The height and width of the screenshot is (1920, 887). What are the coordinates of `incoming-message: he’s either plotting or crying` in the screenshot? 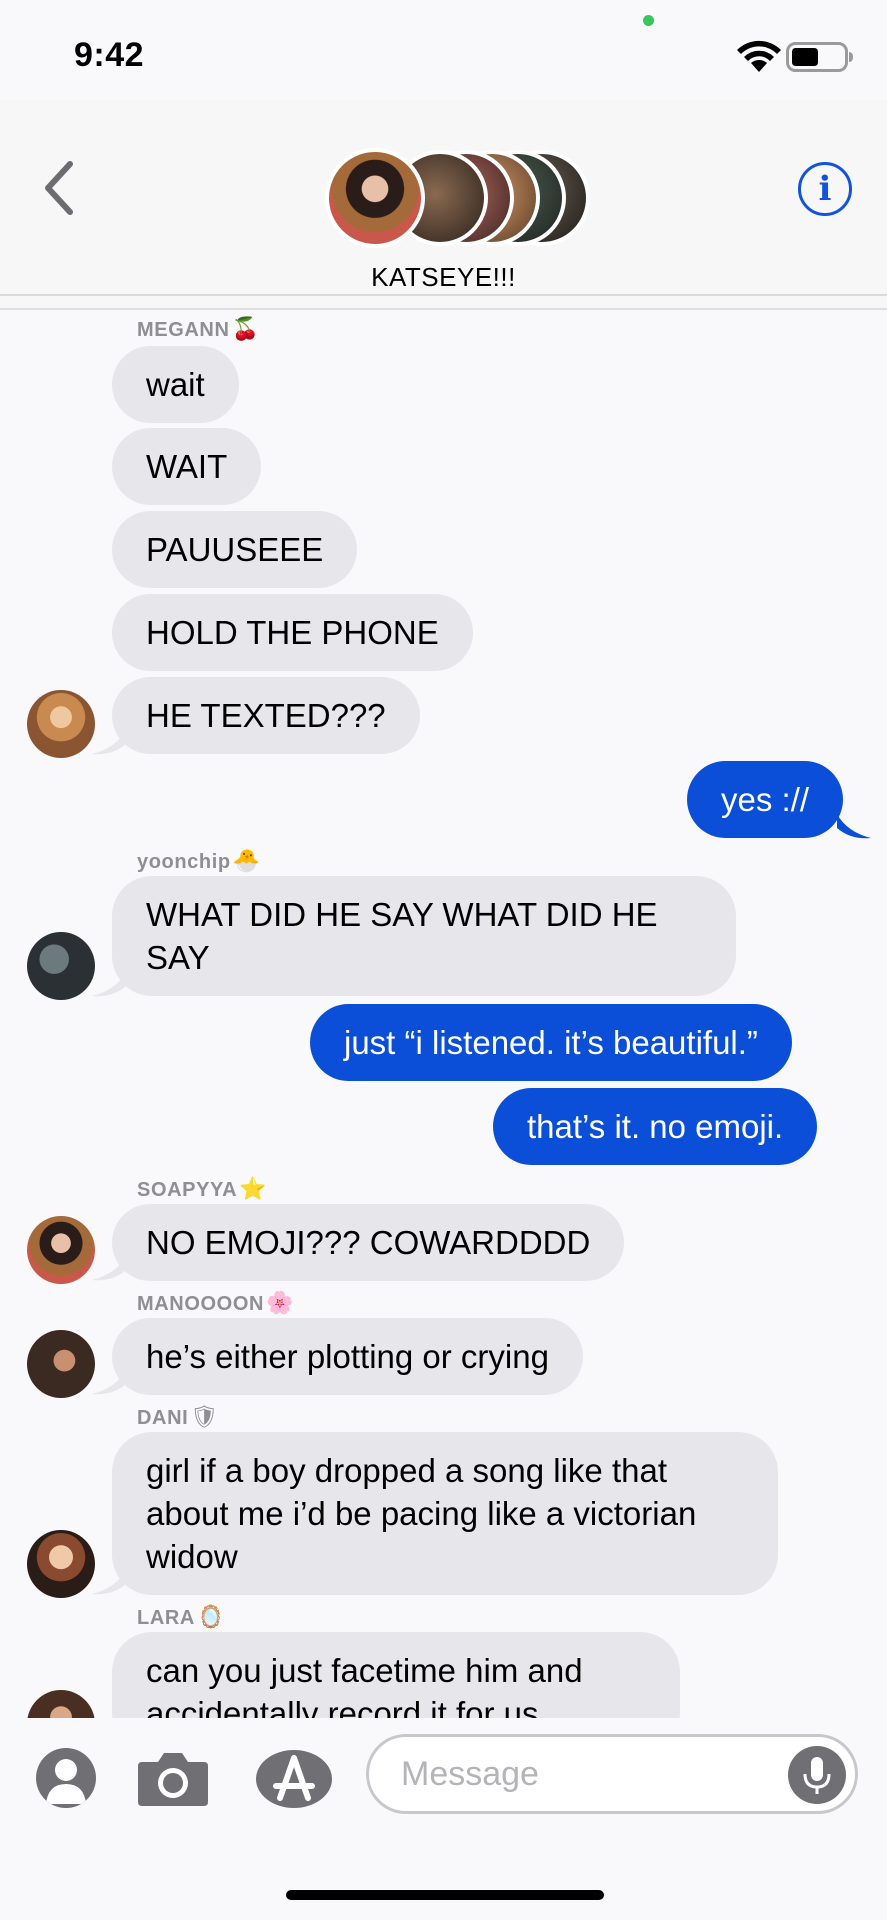 It's located at (347, 1356).